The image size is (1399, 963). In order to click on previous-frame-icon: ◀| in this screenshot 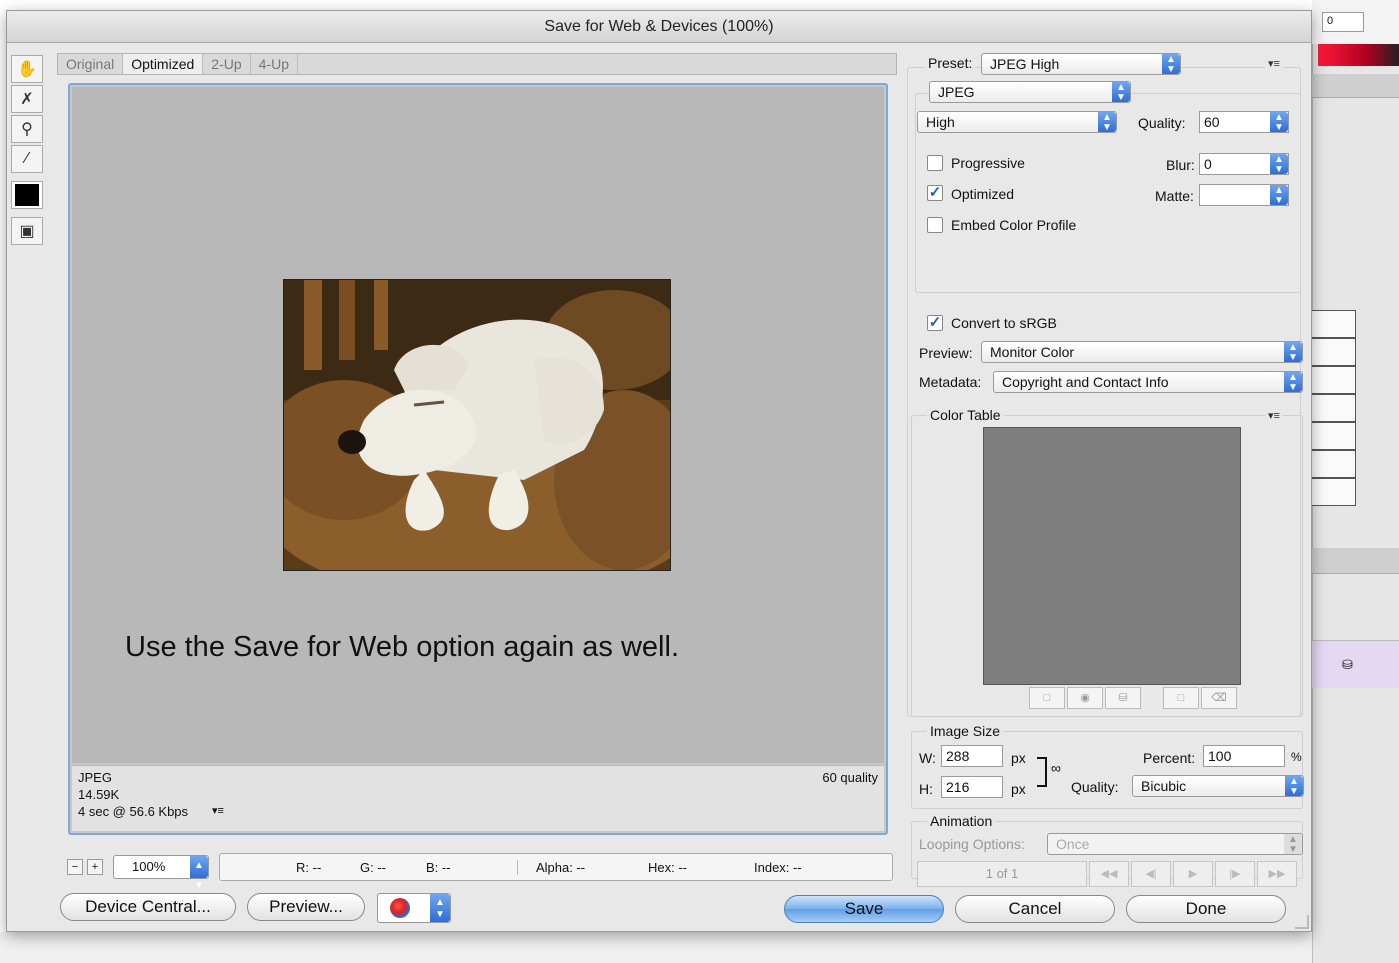, I will do `click(1151, 874)`.